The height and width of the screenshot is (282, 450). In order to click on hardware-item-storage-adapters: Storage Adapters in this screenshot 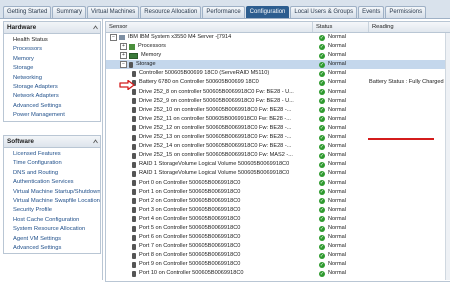, I will do `click(56, 87)`.